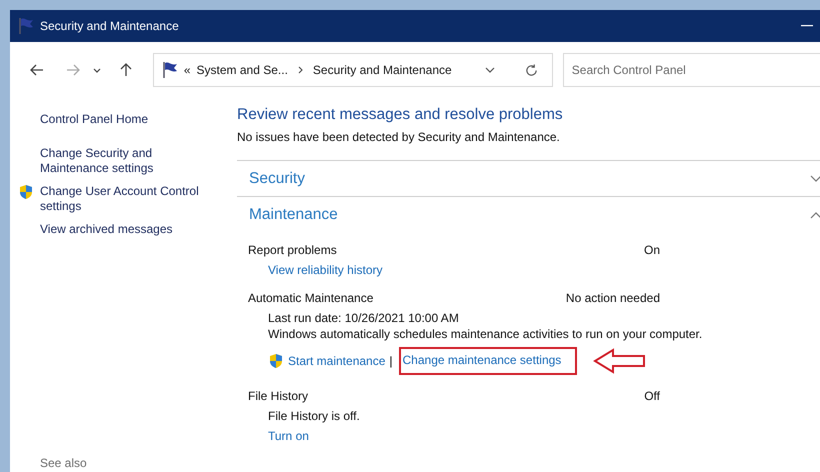  Describe the element at coordinates (311, 298) in the screenshot. I see `item-name: Automatic Maintenance` at that location.